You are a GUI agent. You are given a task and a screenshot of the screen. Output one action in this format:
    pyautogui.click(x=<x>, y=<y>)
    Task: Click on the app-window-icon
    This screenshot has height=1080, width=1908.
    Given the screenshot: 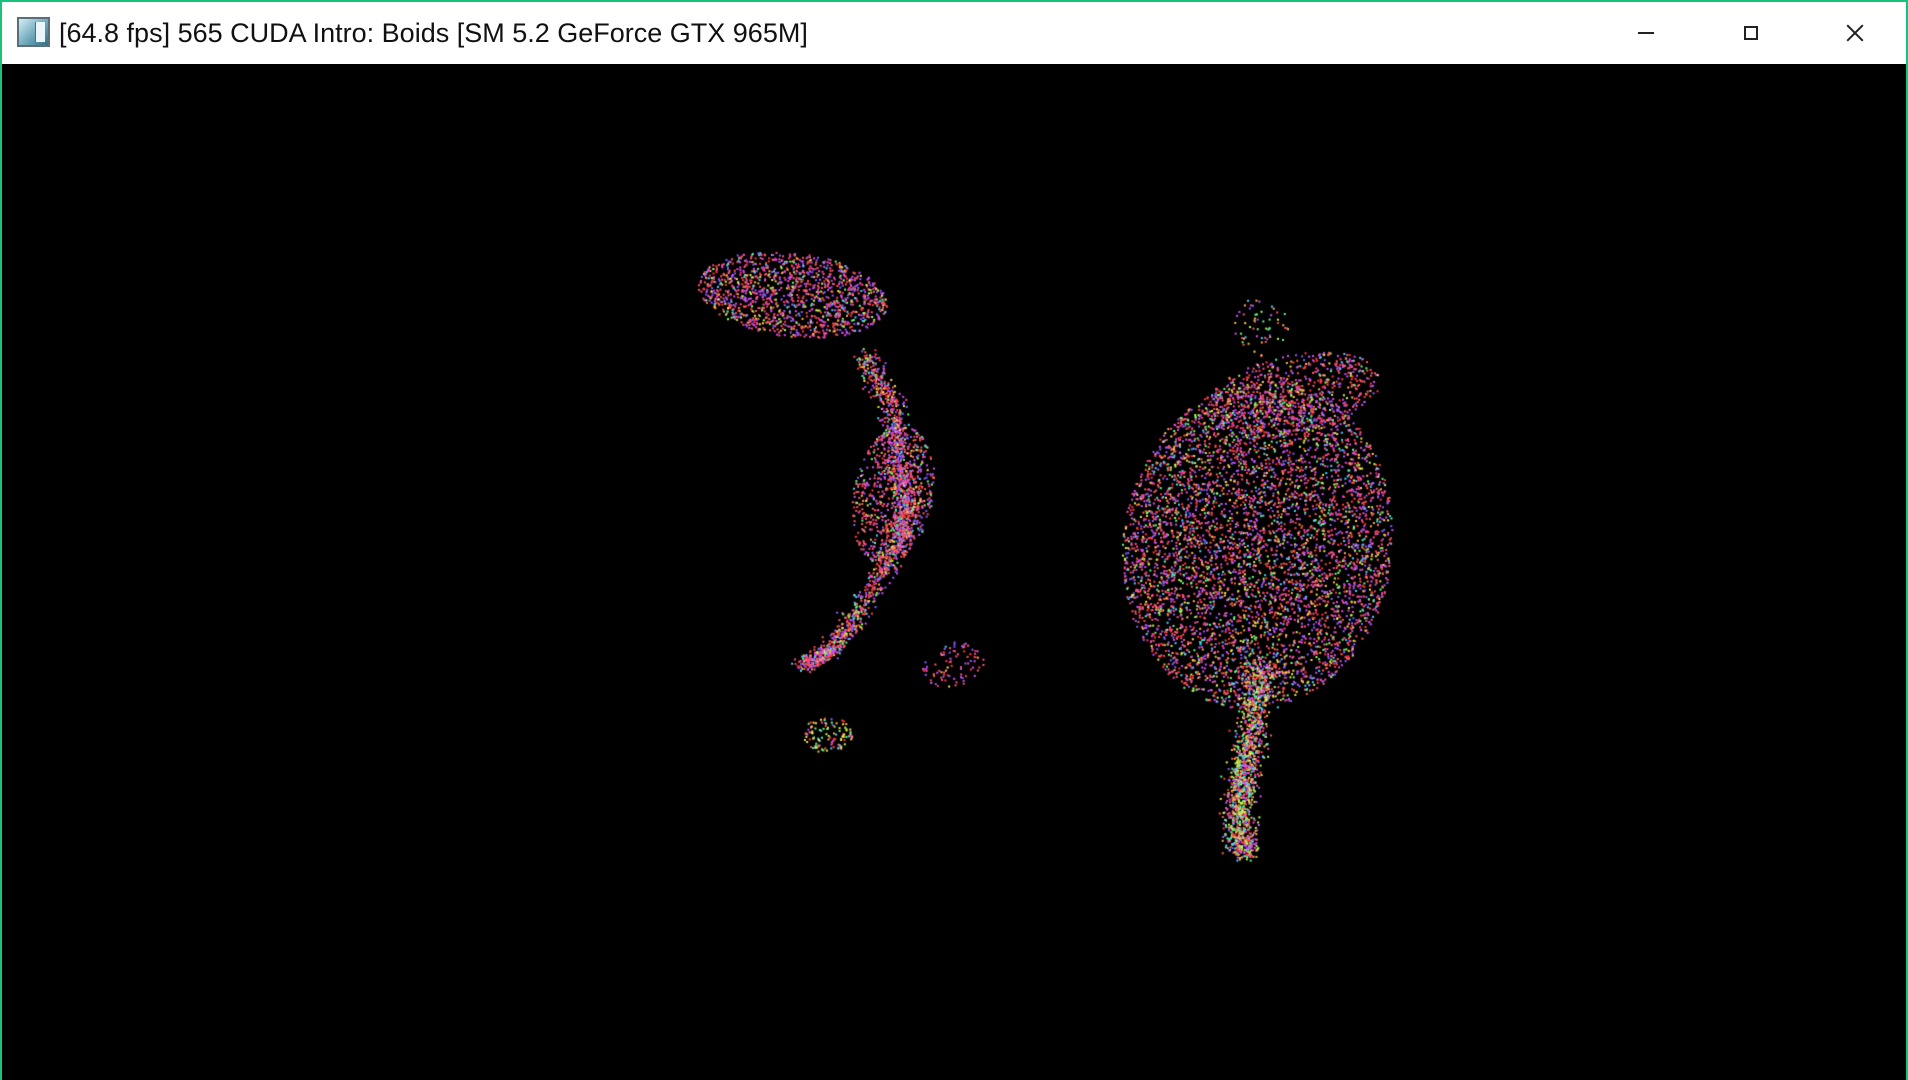 What is the action you would take?
    pyautogui.click(x=33, y=32)
    